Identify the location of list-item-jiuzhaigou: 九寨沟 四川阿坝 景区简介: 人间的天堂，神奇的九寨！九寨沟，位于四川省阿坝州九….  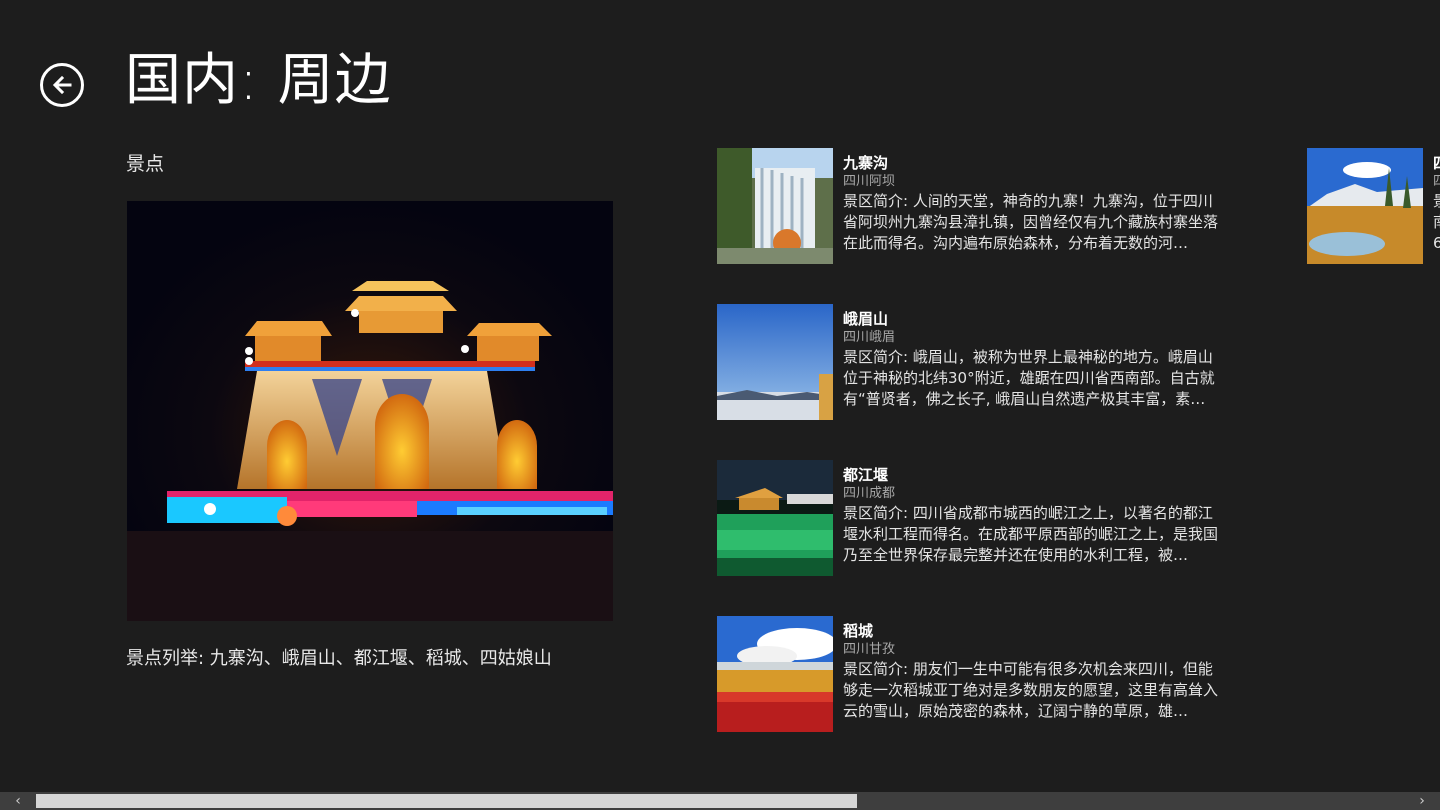
(977, 206).